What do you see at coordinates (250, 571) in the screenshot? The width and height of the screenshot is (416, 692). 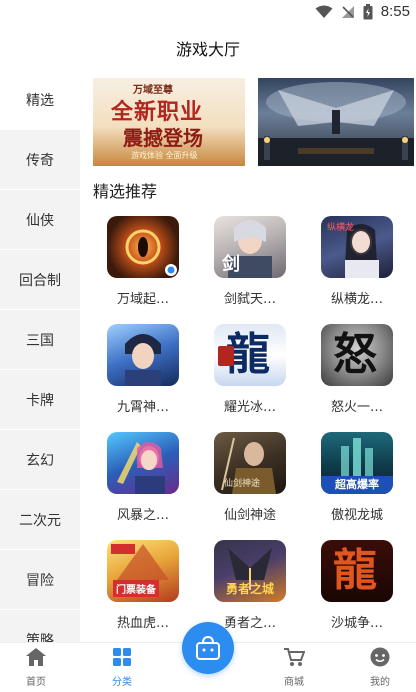 I see `game-icon: 勇者之城` at bounding box center [250, 571].